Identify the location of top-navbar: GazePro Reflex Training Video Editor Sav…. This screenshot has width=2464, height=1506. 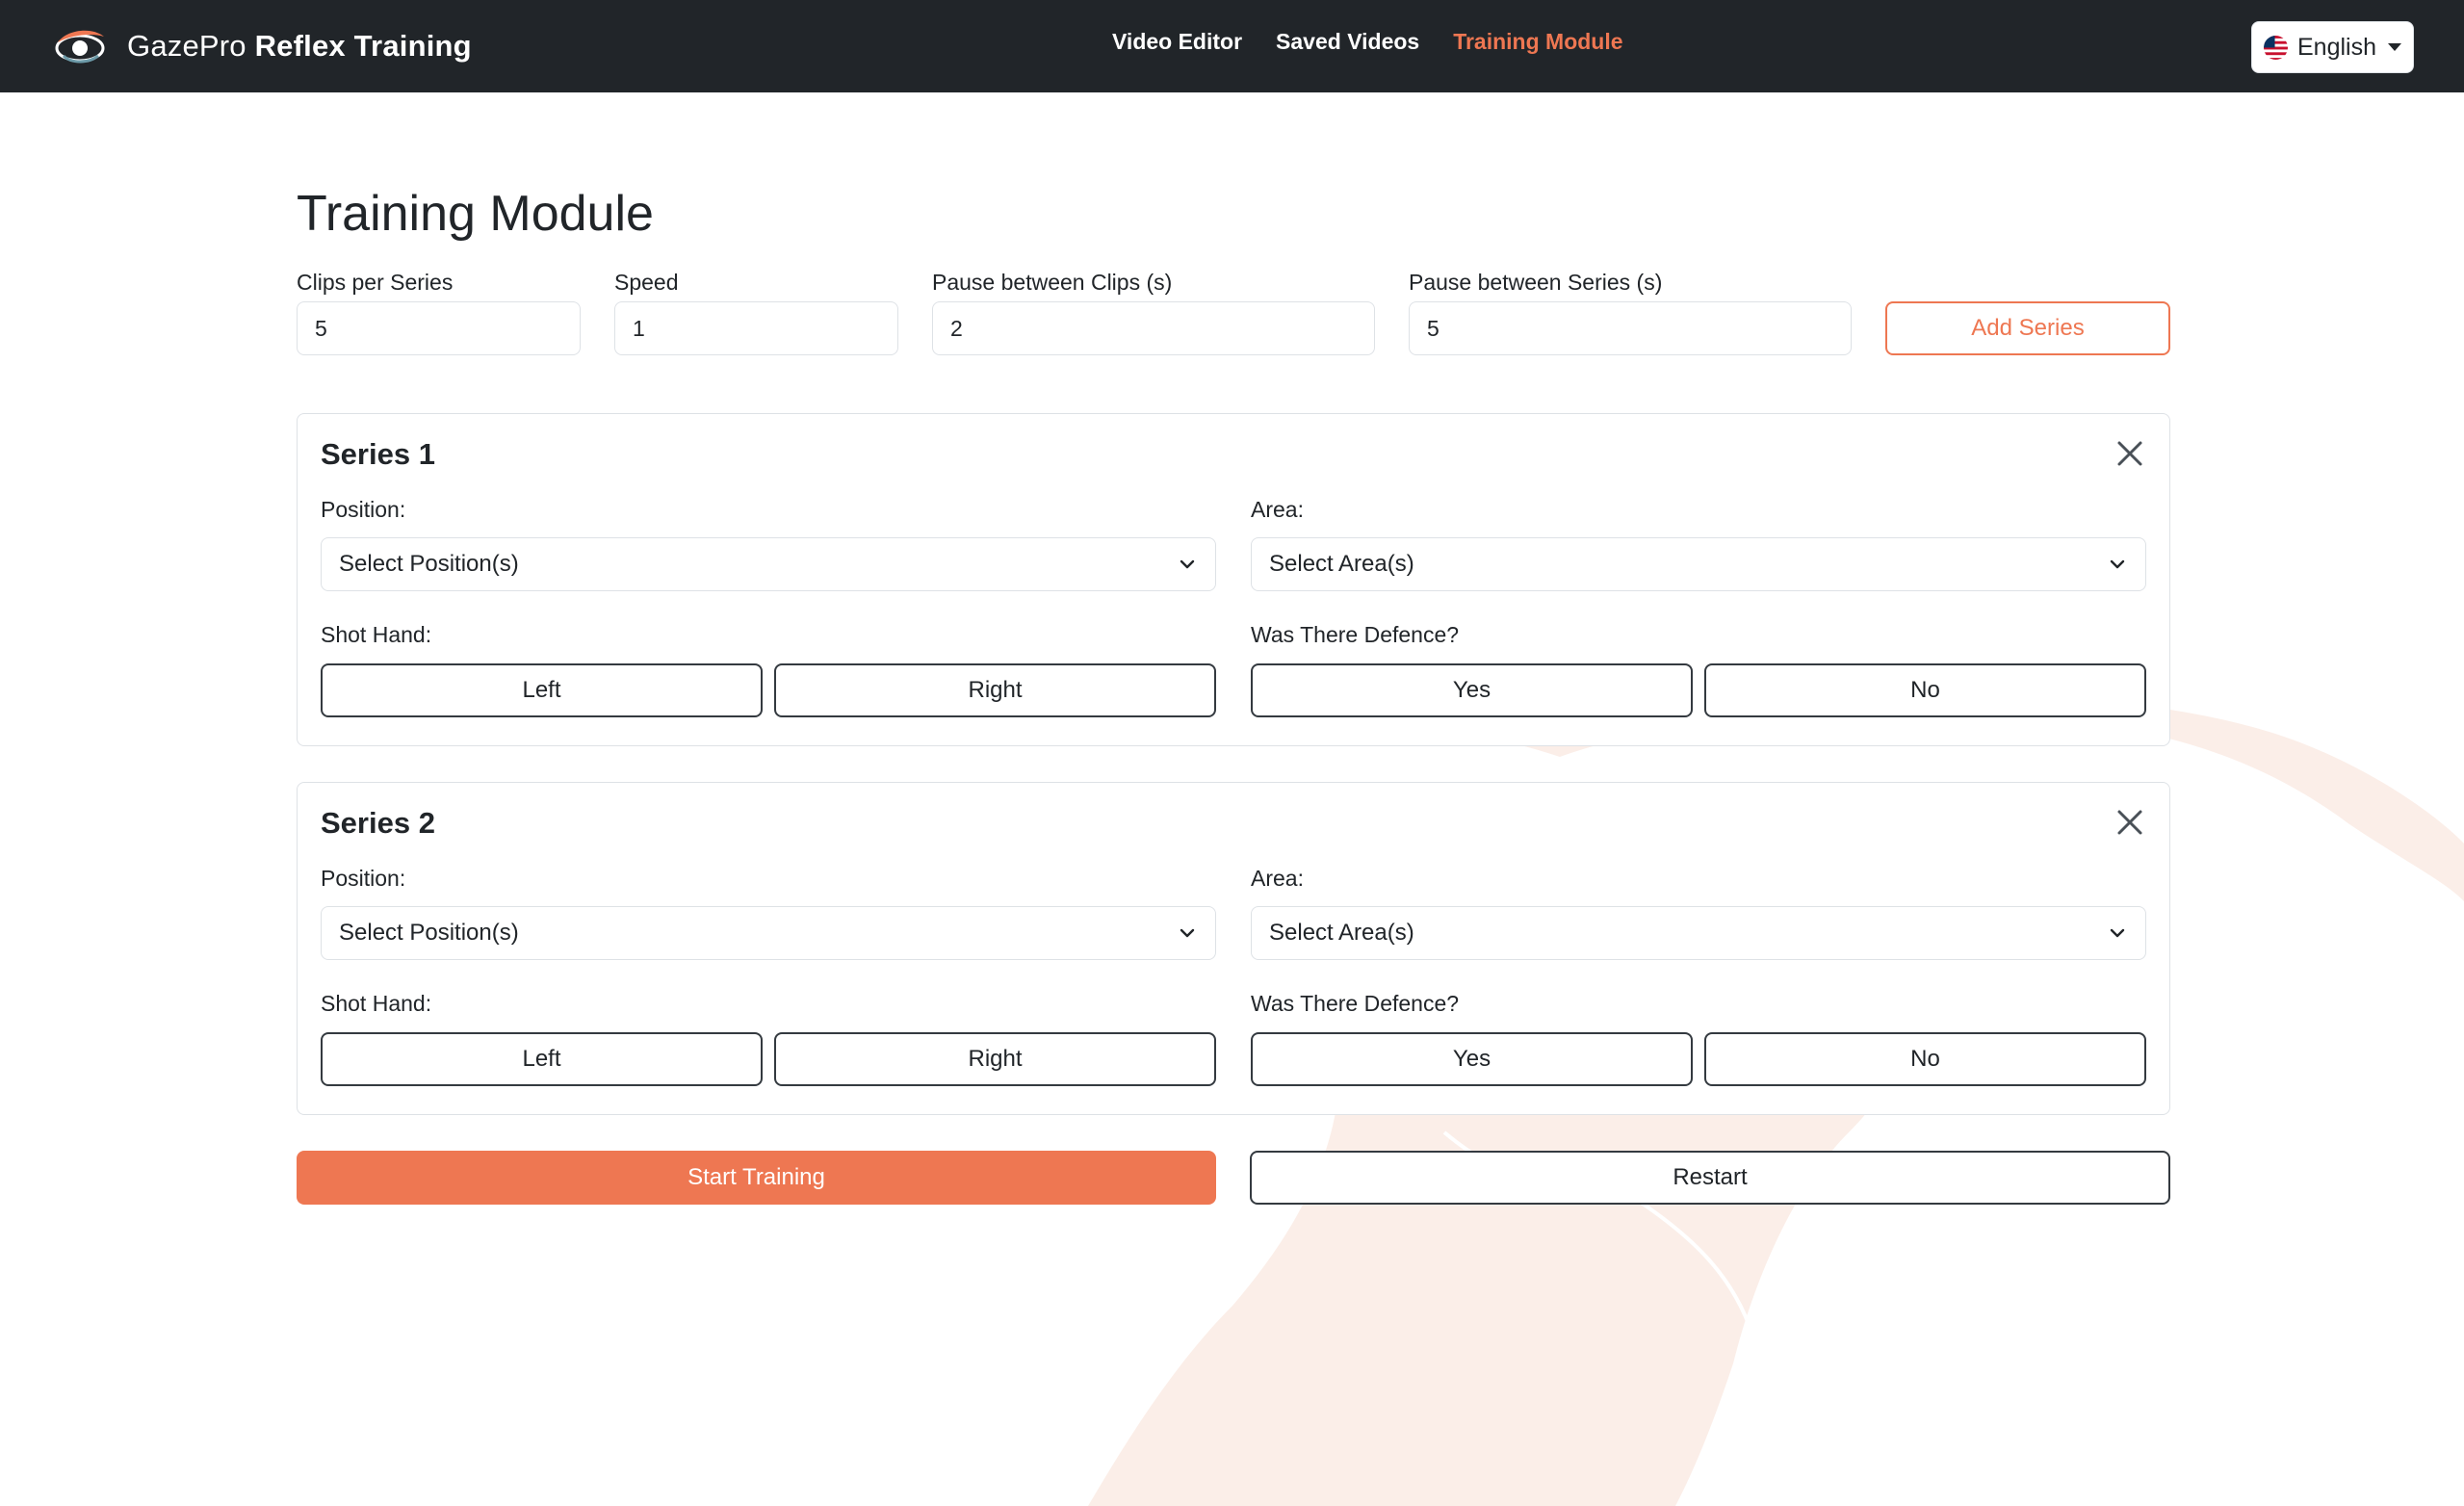
(1232, 46).